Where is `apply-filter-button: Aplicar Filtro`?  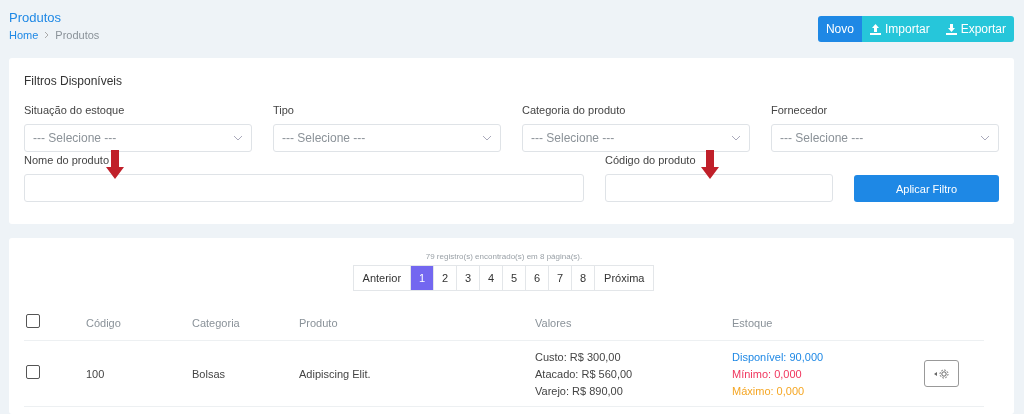 apply-filter-button: Aplicar Filtro is located at coordinates (926, 188).